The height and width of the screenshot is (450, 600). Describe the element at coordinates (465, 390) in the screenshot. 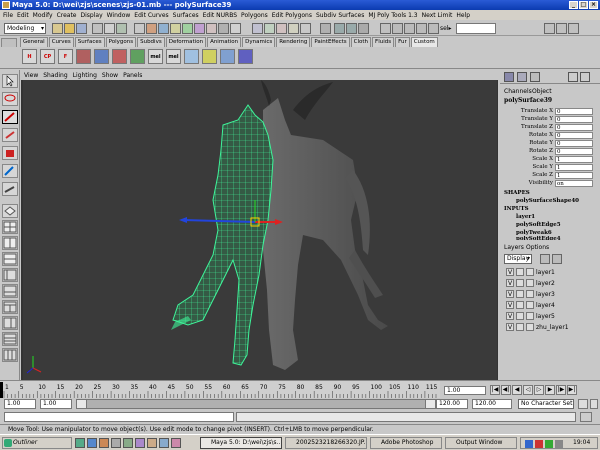

I see `current-time-field: 1.00` at that location.